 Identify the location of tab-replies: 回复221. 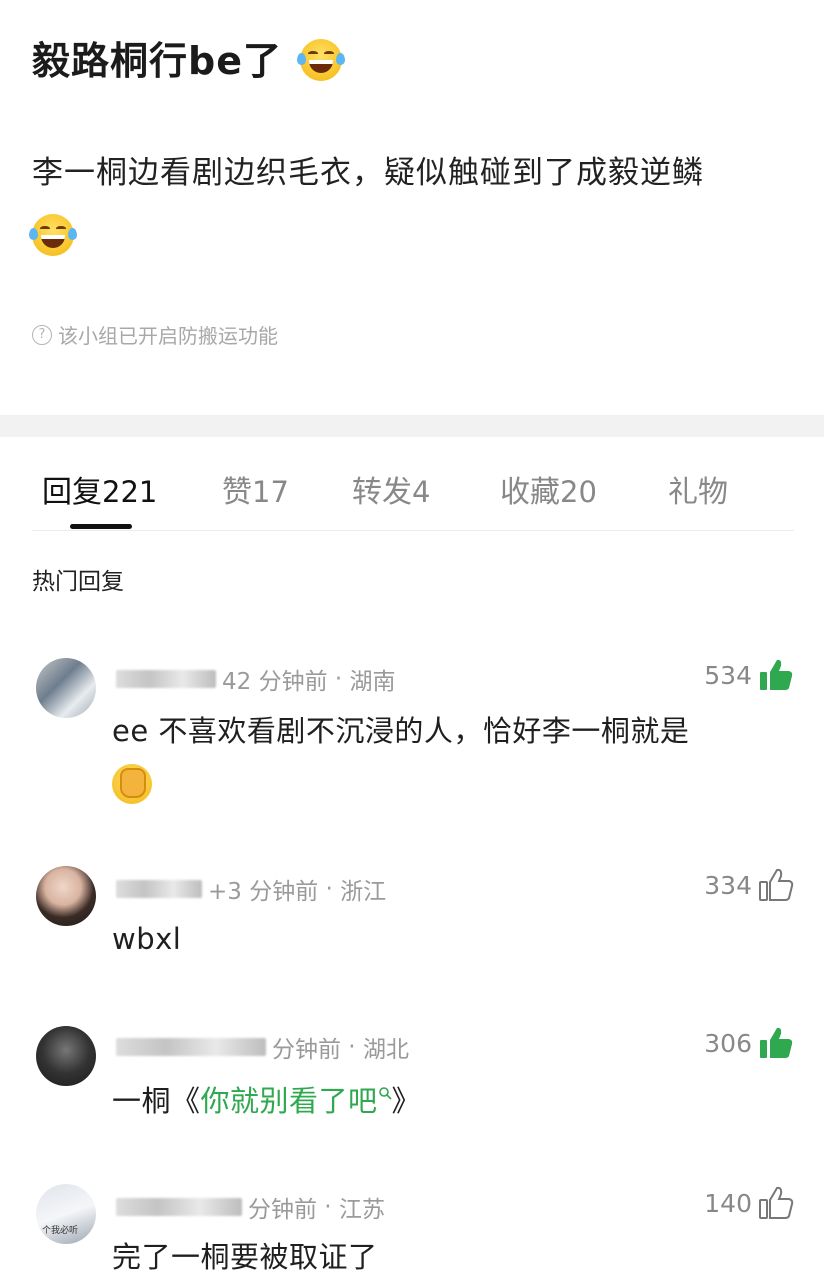
(99, 489).